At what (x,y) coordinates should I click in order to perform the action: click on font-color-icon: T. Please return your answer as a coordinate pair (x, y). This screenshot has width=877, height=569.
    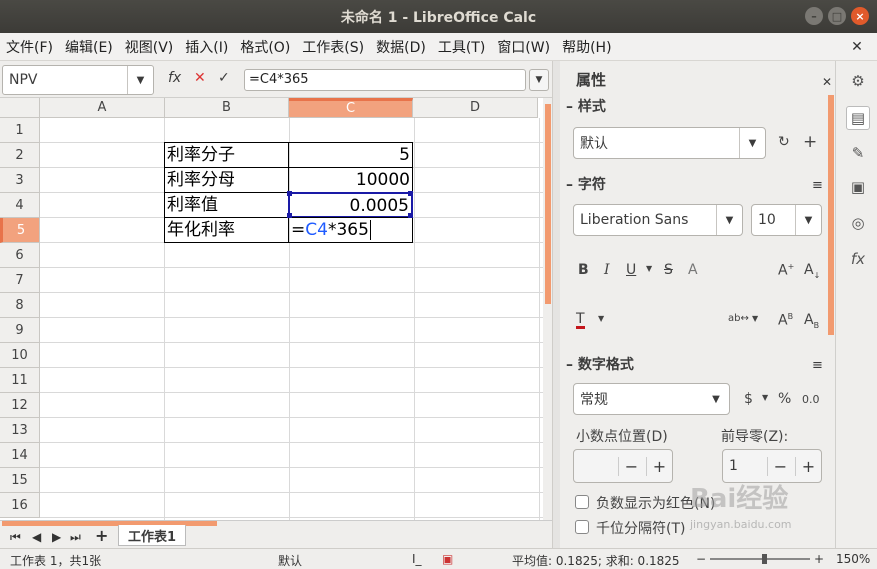
    Looking at the image, I should click on (580, 320).